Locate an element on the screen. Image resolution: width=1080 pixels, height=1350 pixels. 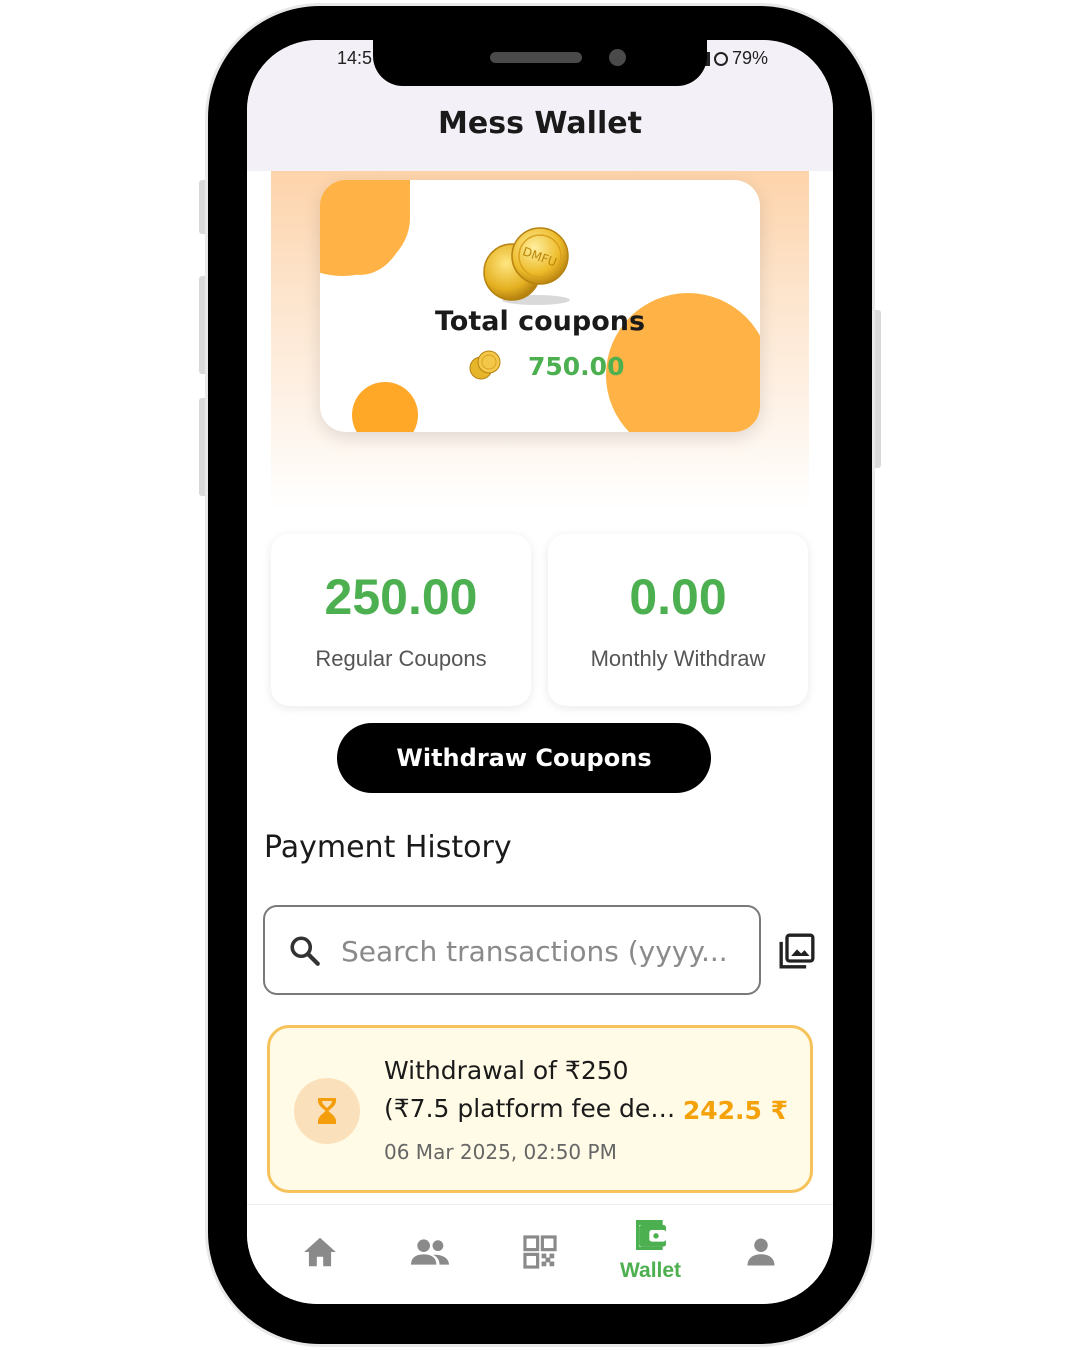
regular-coupons-value: 250.00 is located at coordinates (401, 597).